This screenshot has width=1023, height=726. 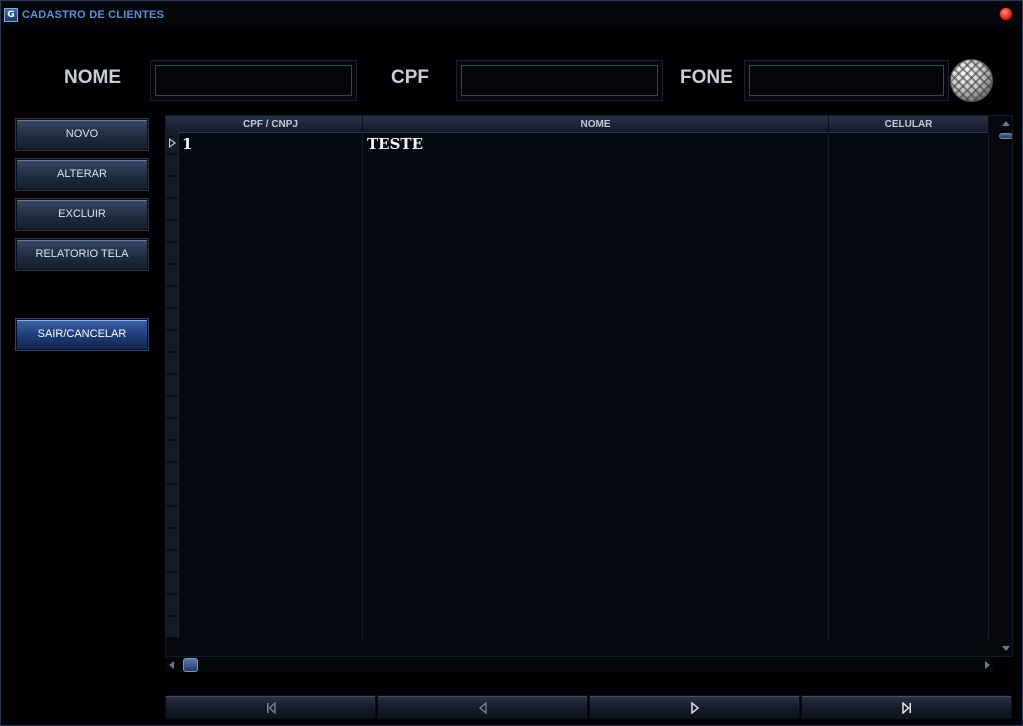 I want to click on scroll-left-icon, so click(x=171, y=665).